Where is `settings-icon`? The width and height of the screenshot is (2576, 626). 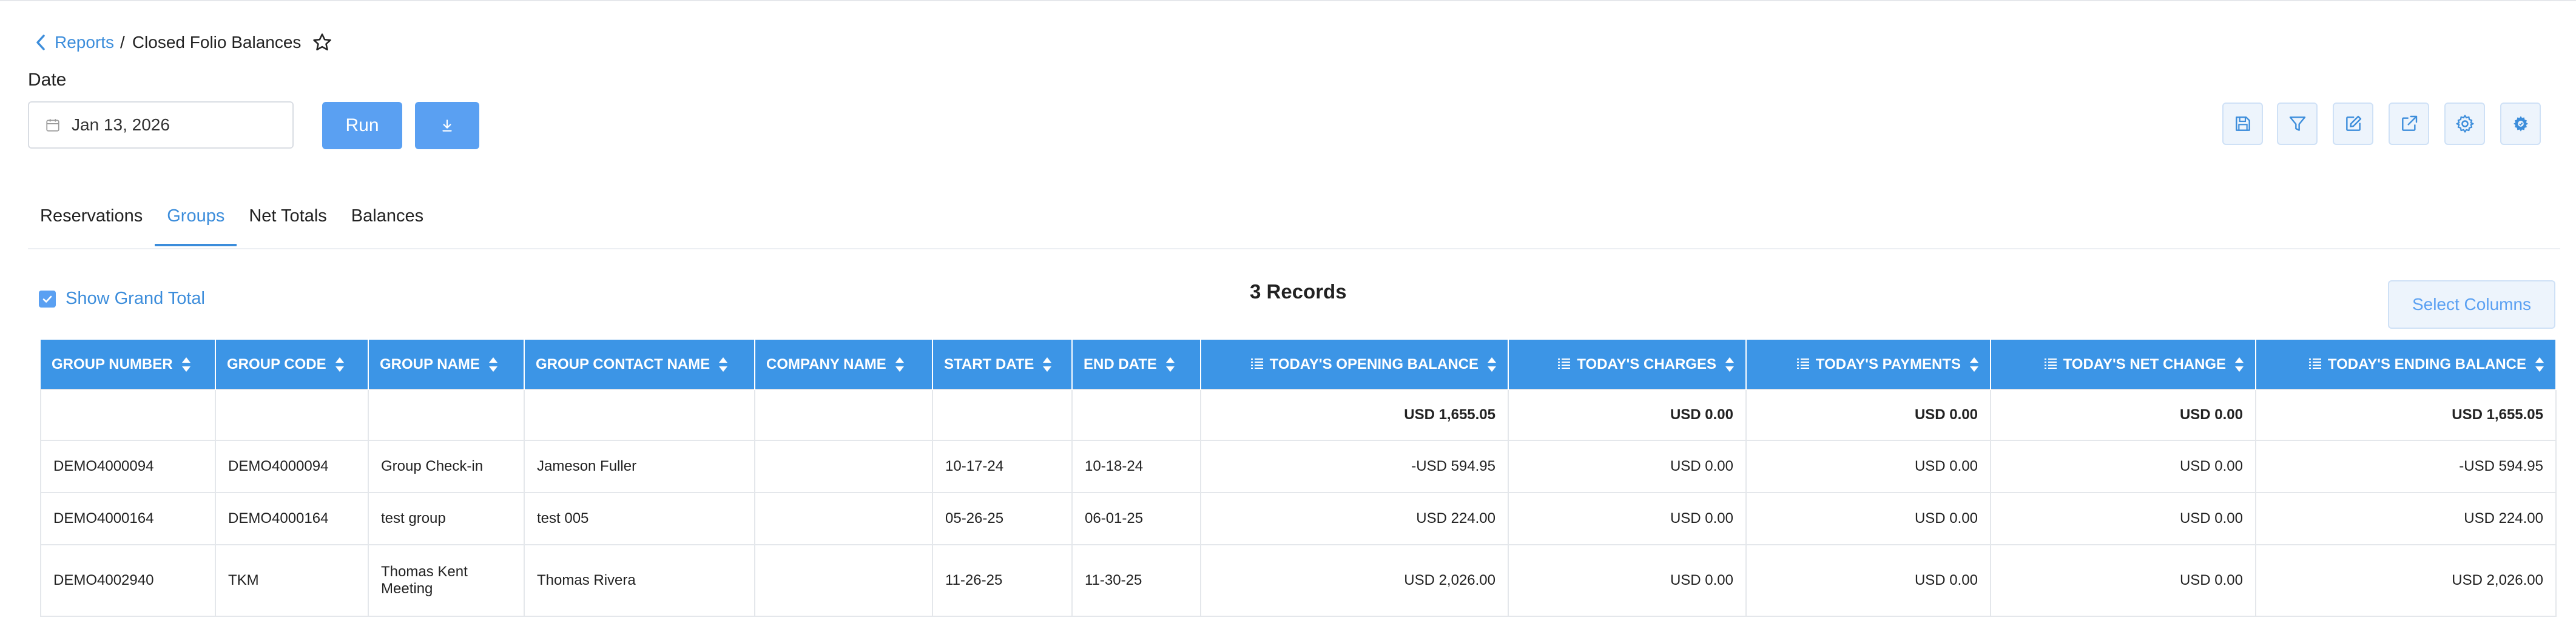 settings-icon is located at coordinates (2465, 123).